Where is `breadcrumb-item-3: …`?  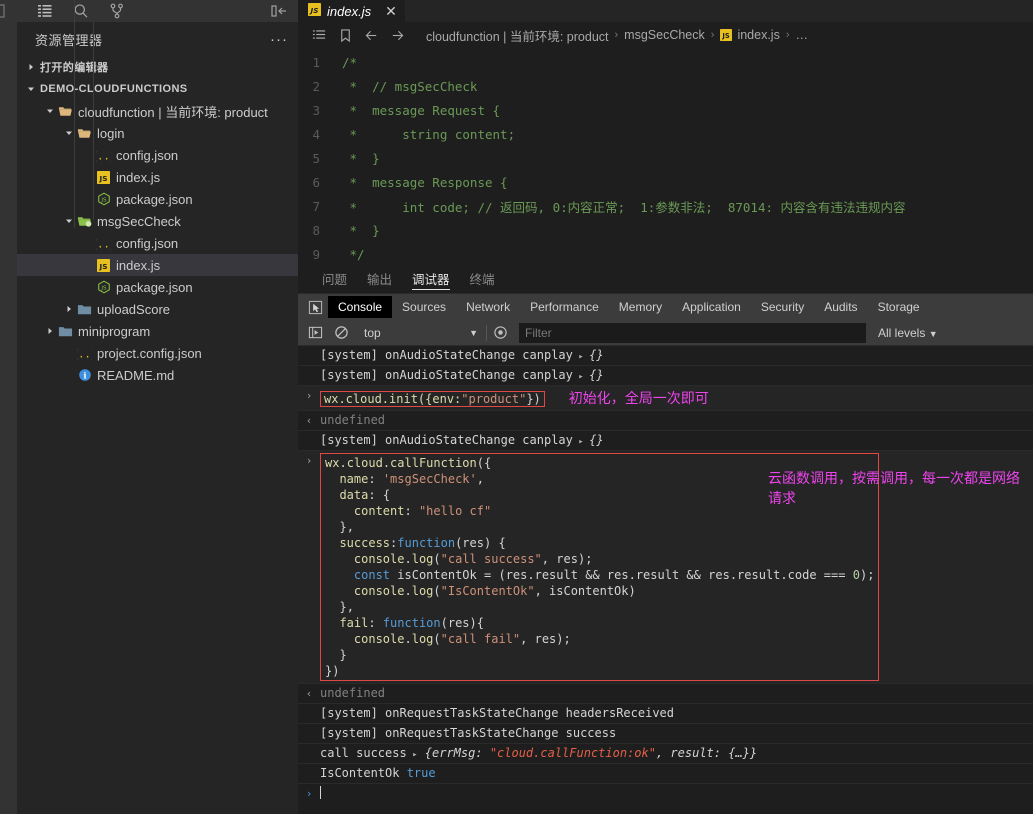 breadcrumb-item-3: … is located at coordinates (802, 35).